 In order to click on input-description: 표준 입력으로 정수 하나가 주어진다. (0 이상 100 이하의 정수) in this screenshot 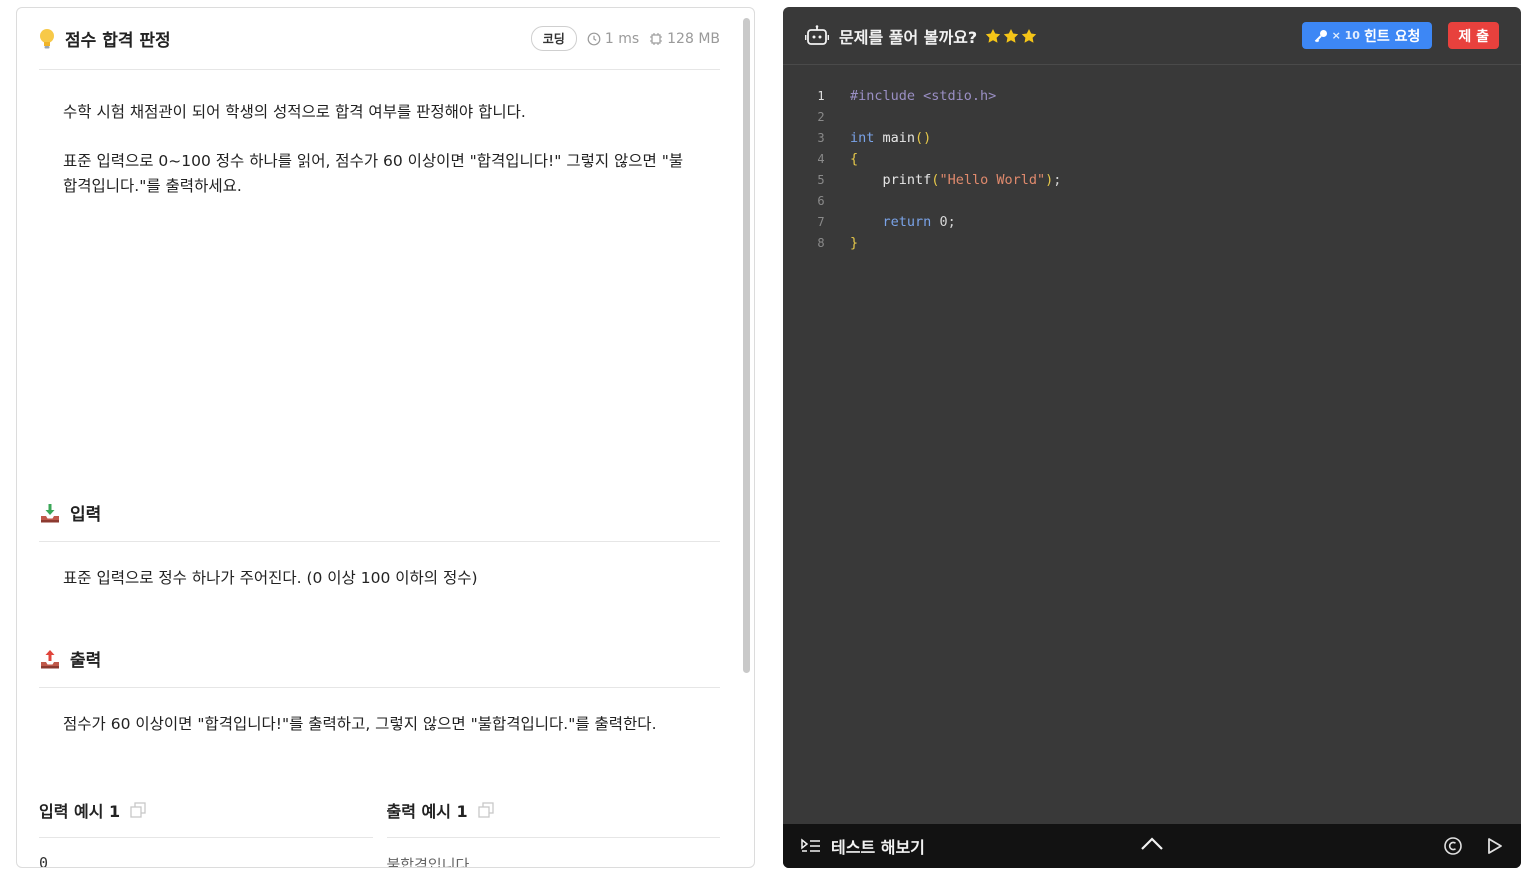, I will do `click(270, 578)`.